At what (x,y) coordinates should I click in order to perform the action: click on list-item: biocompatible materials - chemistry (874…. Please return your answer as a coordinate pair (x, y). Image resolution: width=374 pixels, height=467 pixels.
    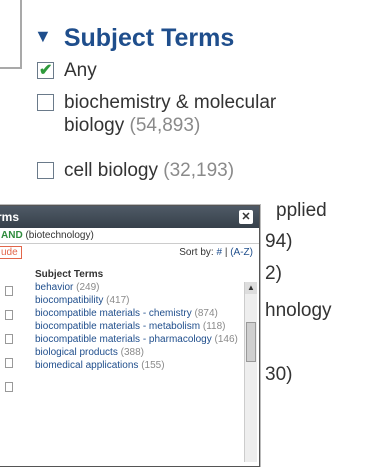
    Looking at the image, I should click on (137, 314).